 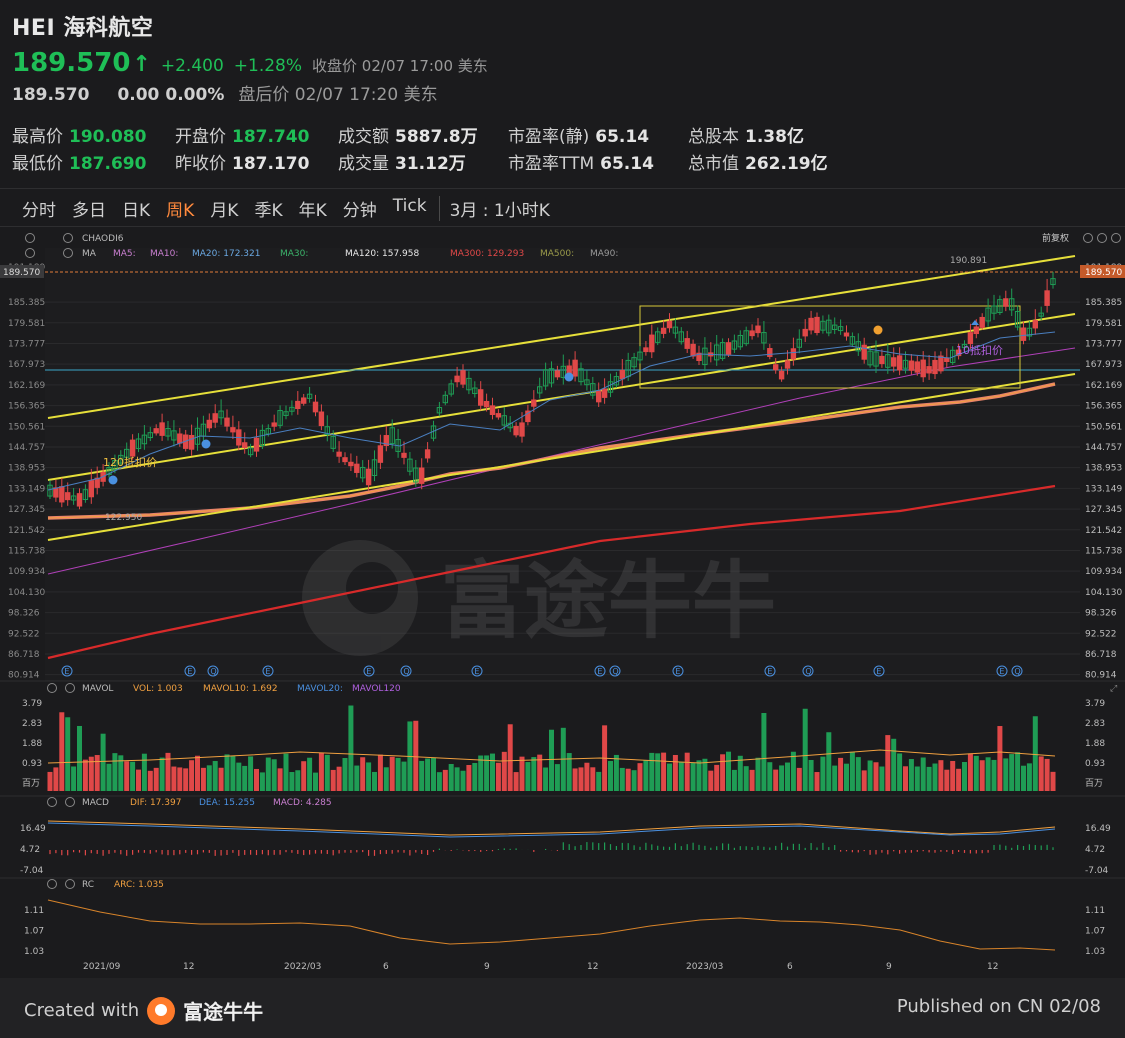 I want to click on tab-weekly: 周K, so click(x=180, y=208).